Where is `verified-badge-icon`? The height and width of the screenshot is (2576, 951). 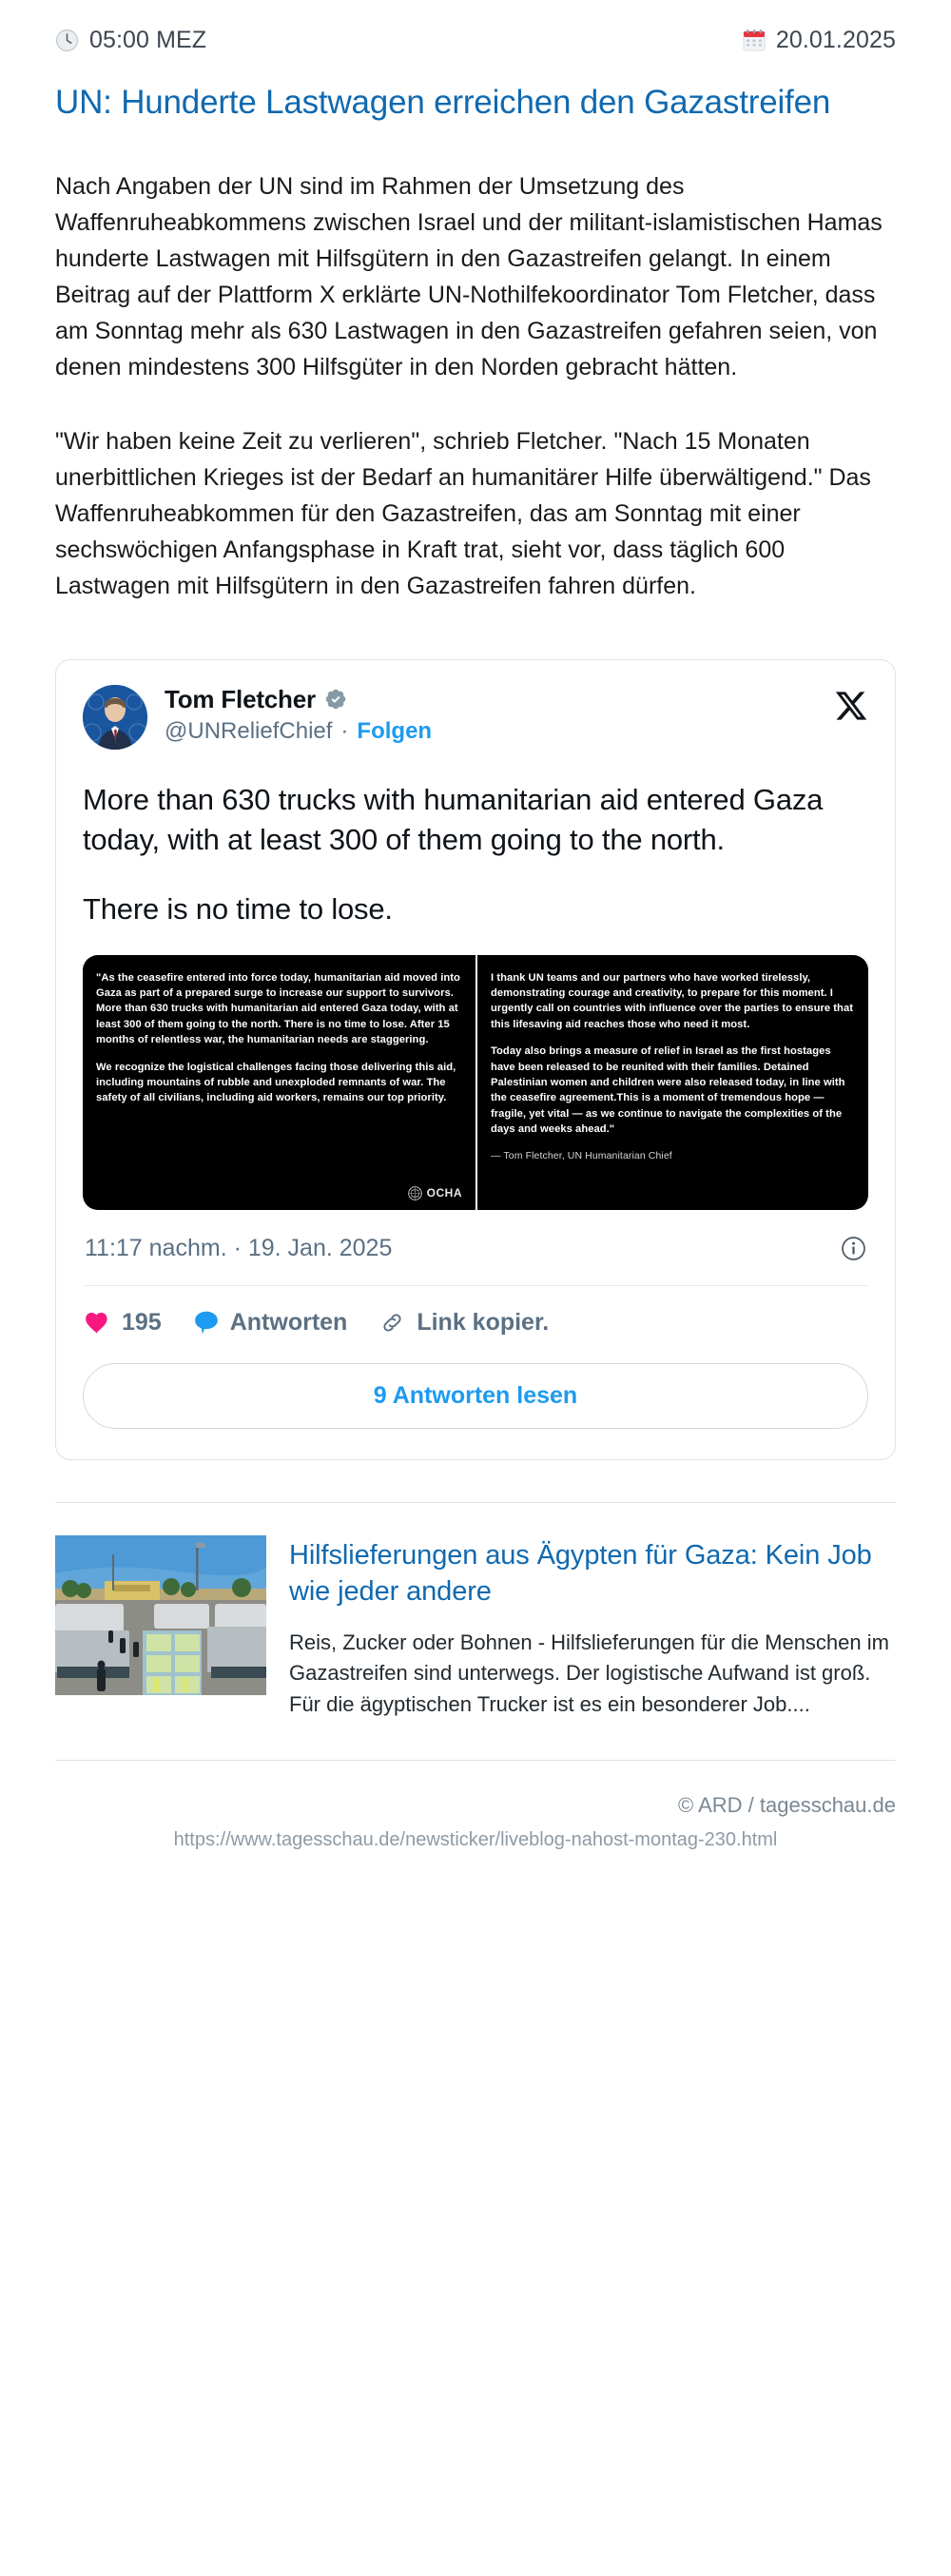 verified-badge-icon is located at coordinates (335, 700).